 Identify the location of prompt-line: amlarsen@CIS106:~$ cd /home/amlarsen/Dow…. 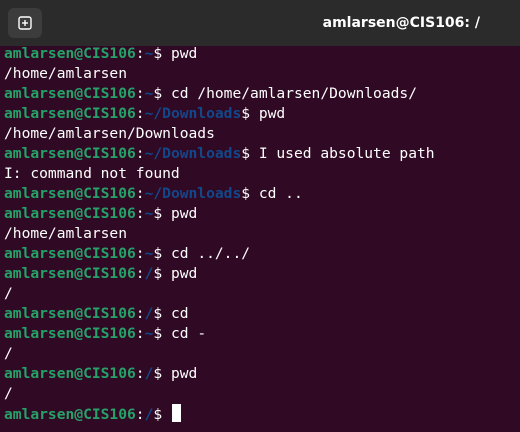
(262, 94).